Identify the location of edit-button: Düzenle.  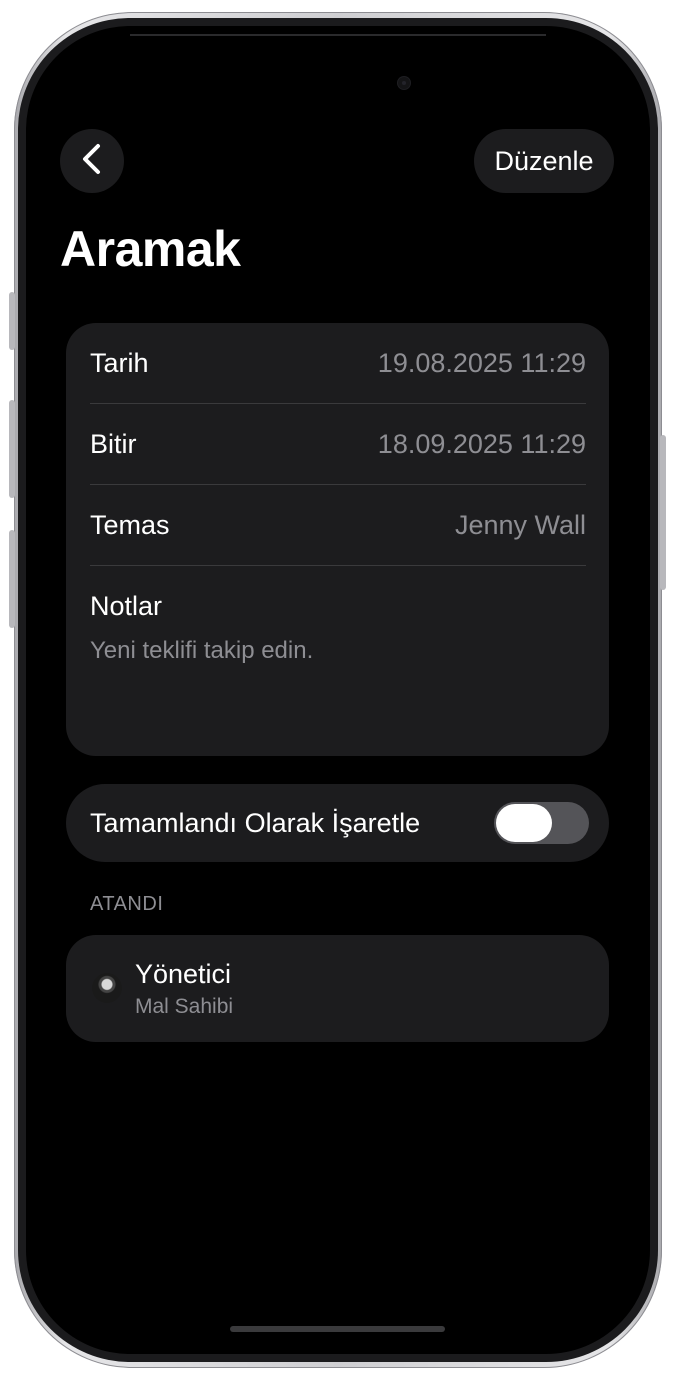
(544, 161).